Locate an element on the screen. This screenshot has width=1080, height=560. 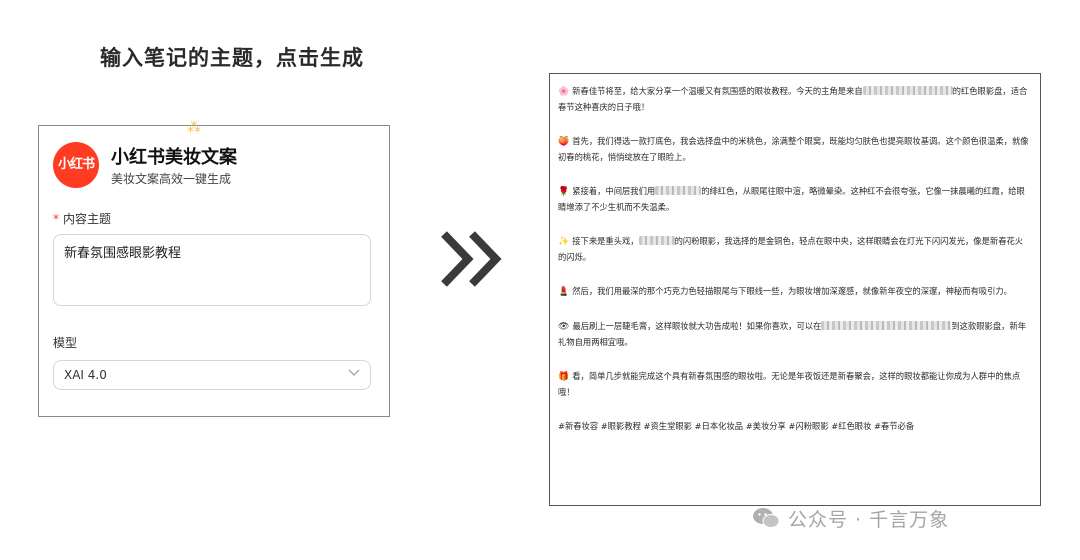
lipstick-icon: 💄 is located at coordinates (564, 292).